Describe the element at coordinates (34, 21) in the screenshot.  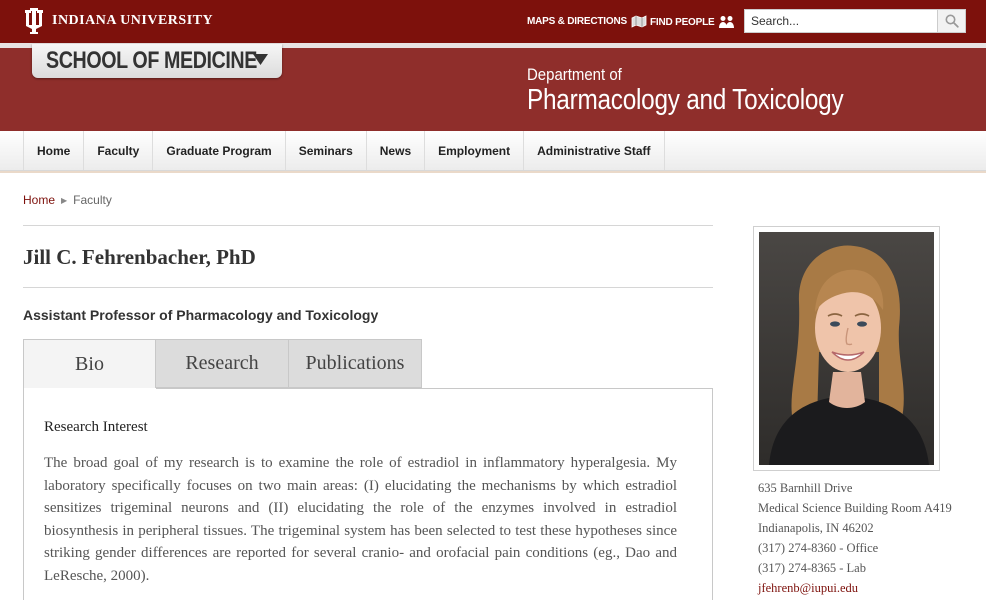
I see `iu-trident-logo-icon` at that location.